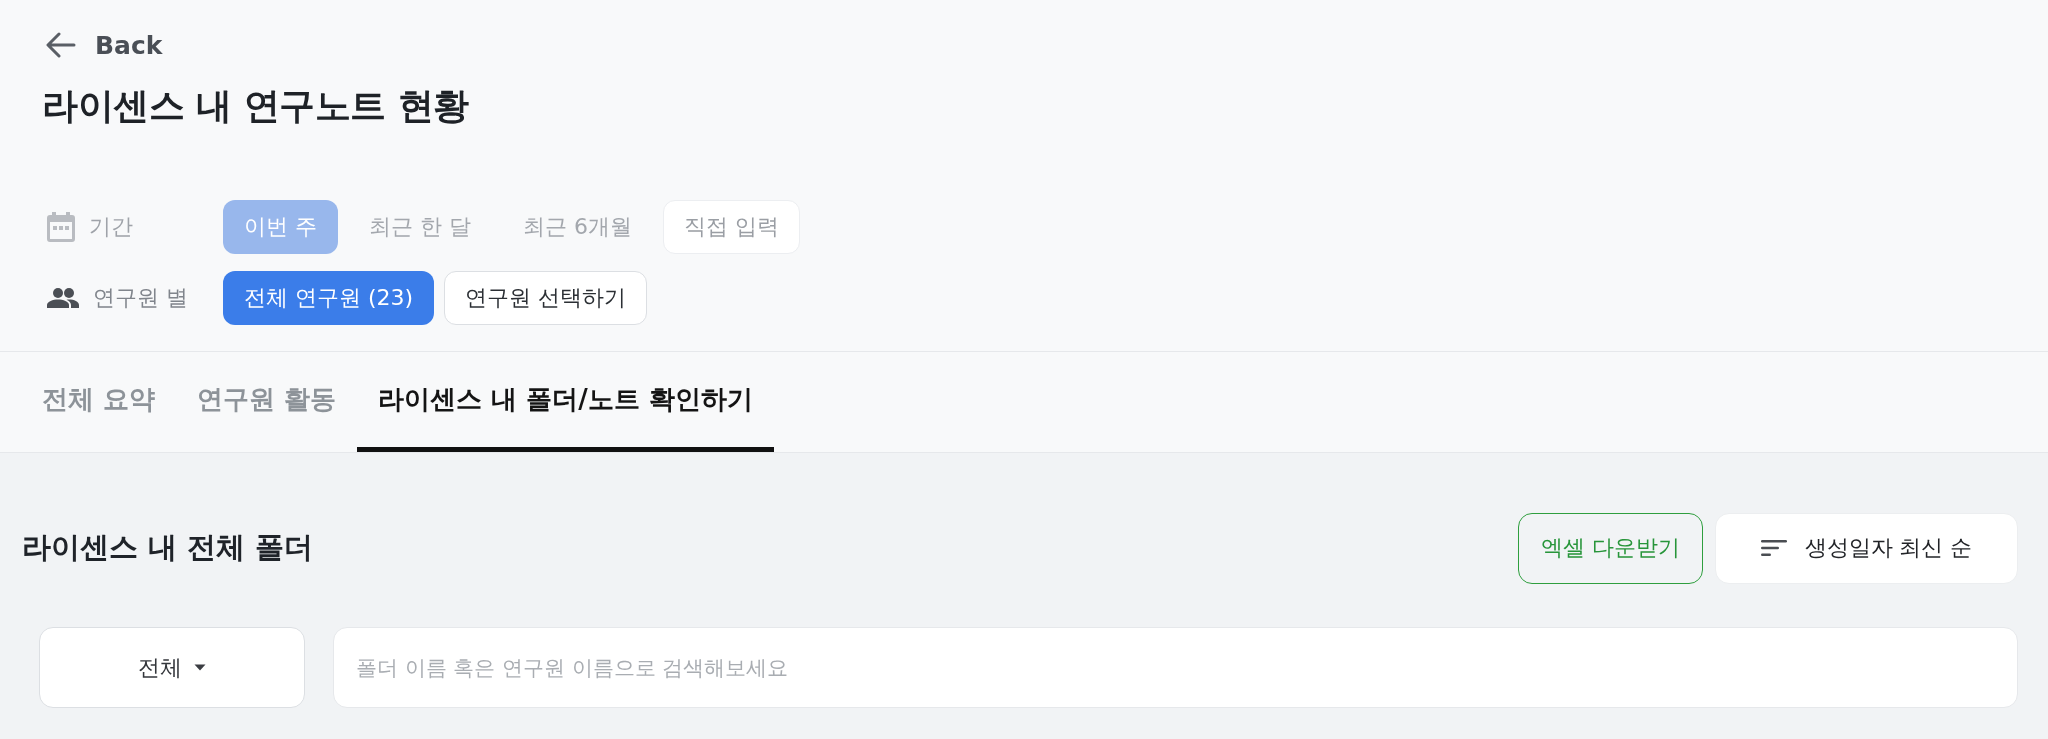 Image resolution: width=2048 pixels, height=739 pixels. I want to click on arrow-left-icon, so click(61, 45).